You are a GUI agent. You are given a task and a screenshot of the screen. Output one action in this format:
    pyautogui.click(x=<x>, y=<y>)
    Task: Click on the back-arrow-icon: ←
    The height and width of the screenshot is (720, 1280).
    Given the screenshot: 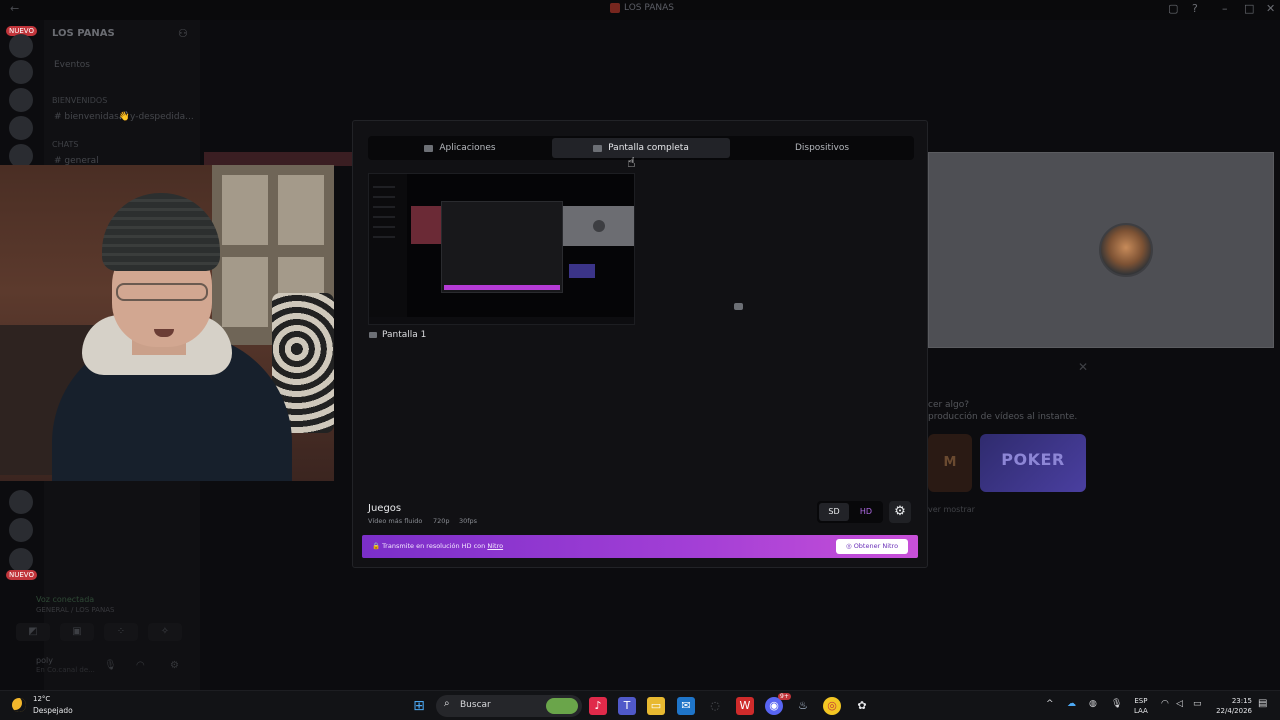 What is the action you would take?
    pyautogui.click(x=14, y=8)
    